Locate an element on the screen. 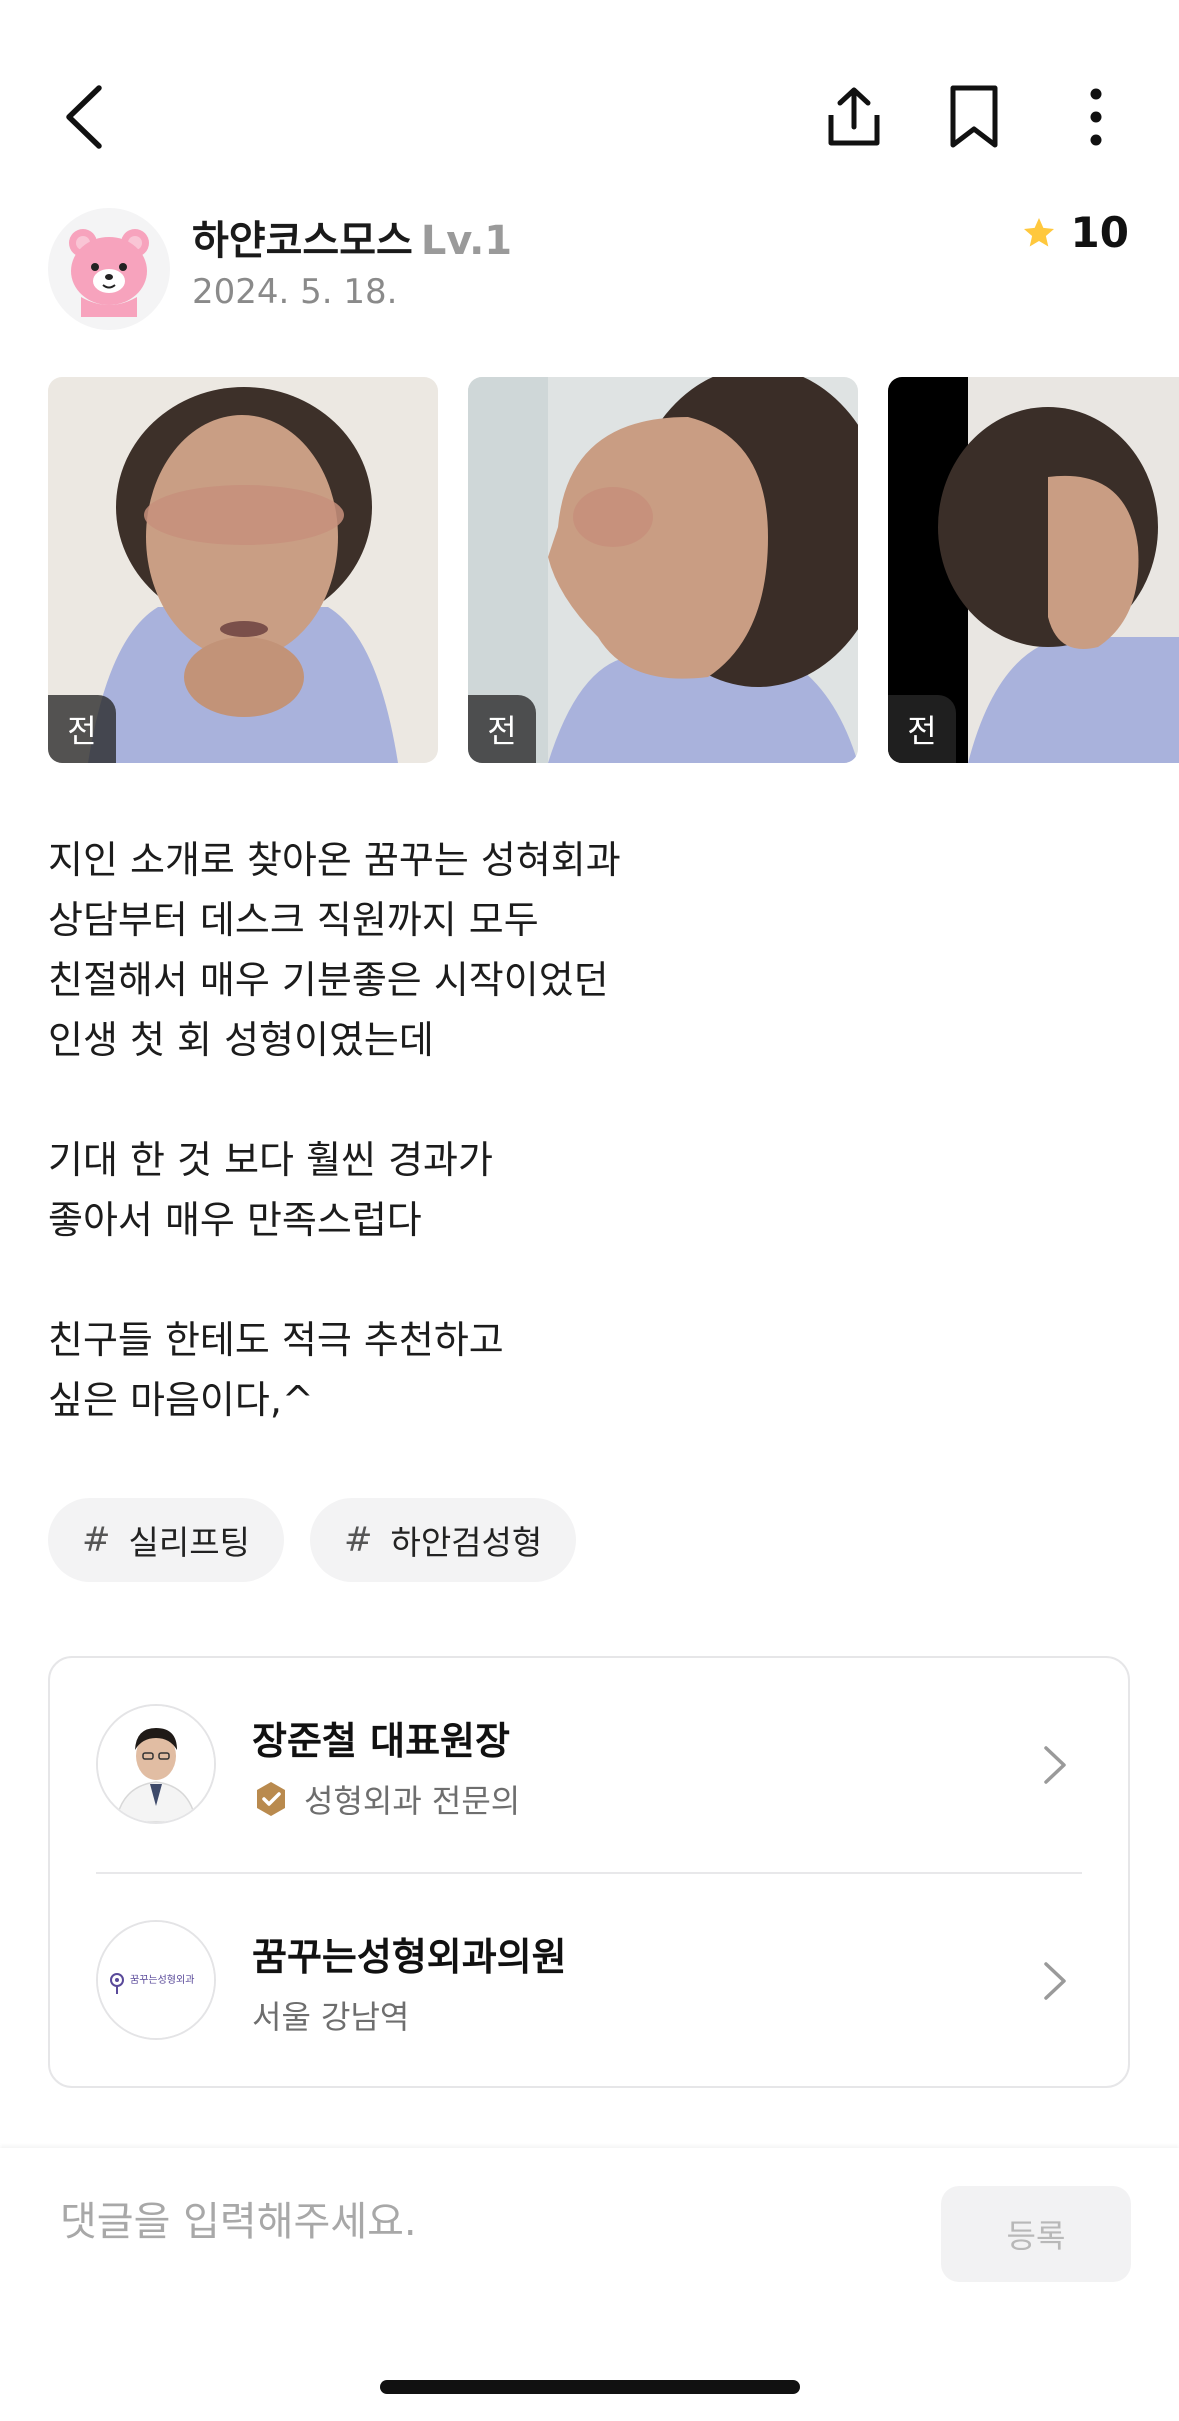  author-nickname: 하얀코스모스 is located at coordinates (302, 241).